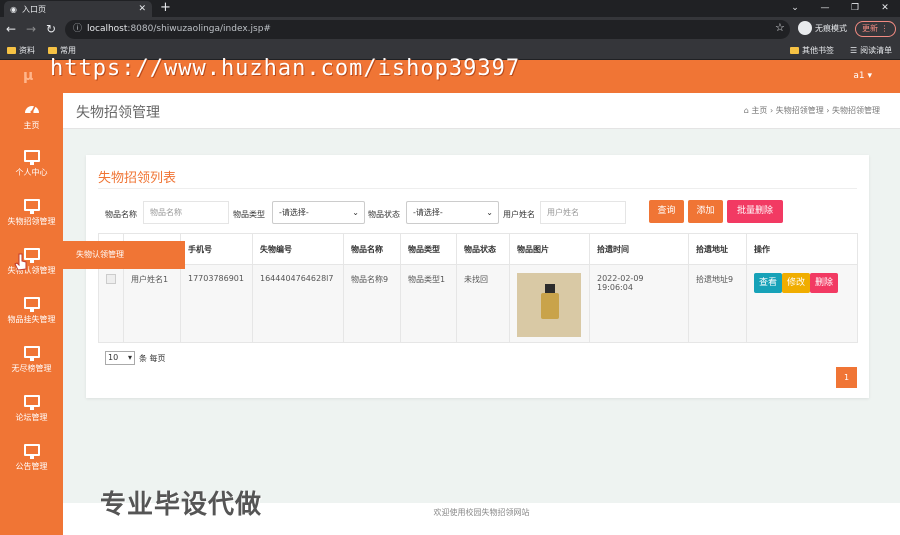 The height and width of the screenshot is (535, 900). What do you see at coordinates (31, 264) in the screenshot?
I see `sidebar-item-claim: 失物认领管理` at bounding box center [31, 264].